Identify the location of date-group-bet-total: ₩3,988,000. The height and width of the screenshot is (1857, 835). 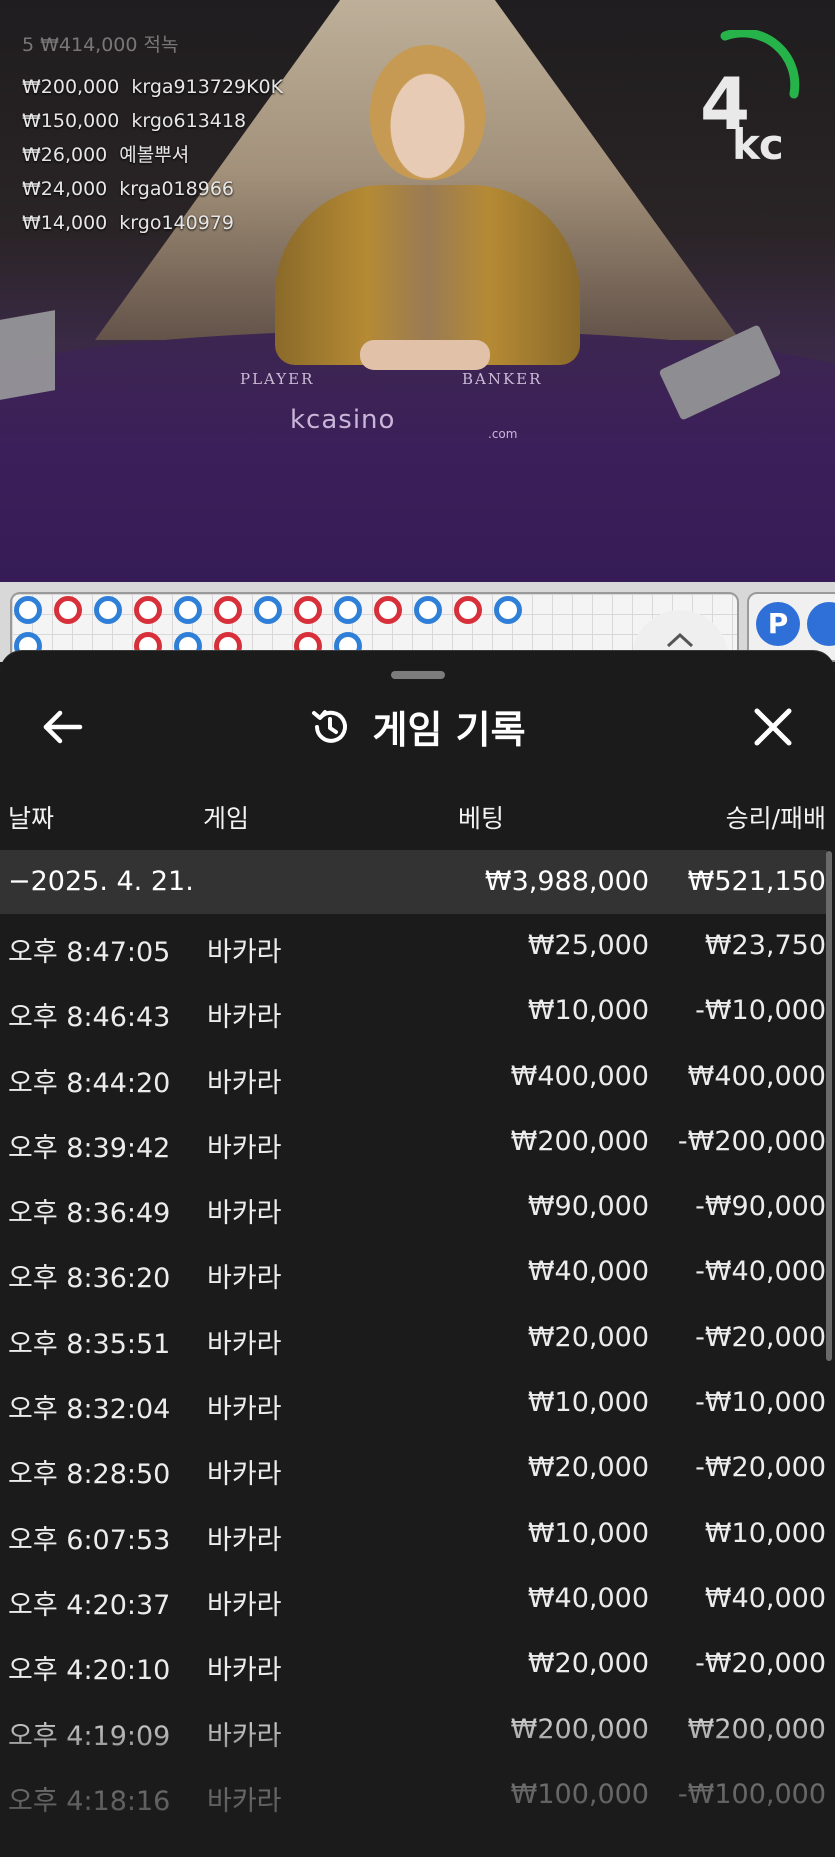
(566, 881).